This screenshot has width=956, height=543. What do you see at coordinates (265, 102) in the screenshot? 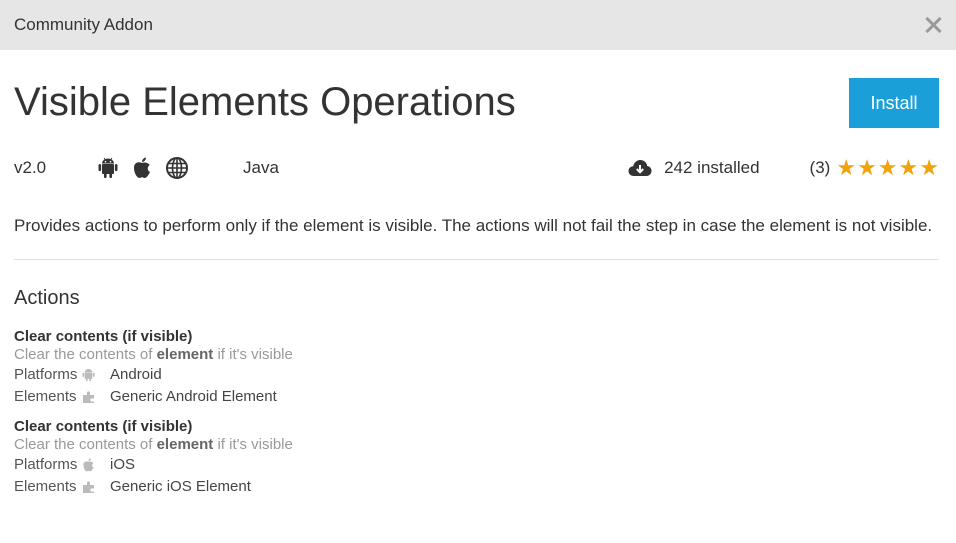
I see `addon-title: Visible Elements Operations` at bounding box center [265, 102].